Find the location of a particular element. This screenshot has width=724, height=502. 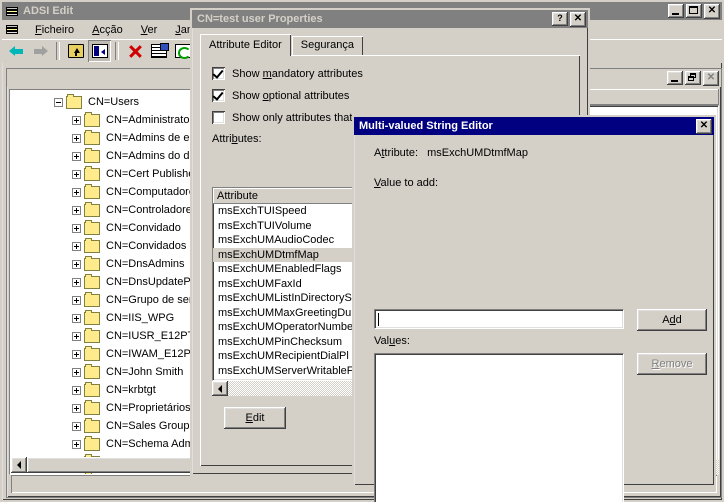

menu-ver: Ver is located at coordinates (149, 30).